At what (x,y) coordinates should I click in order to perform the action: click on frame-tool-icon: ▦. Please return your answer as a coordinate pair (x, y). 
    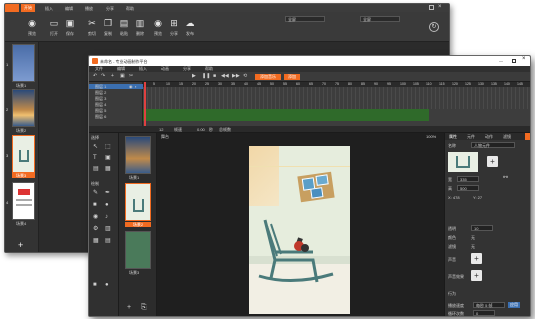
    Looking at the image, I should click on (108, 169).